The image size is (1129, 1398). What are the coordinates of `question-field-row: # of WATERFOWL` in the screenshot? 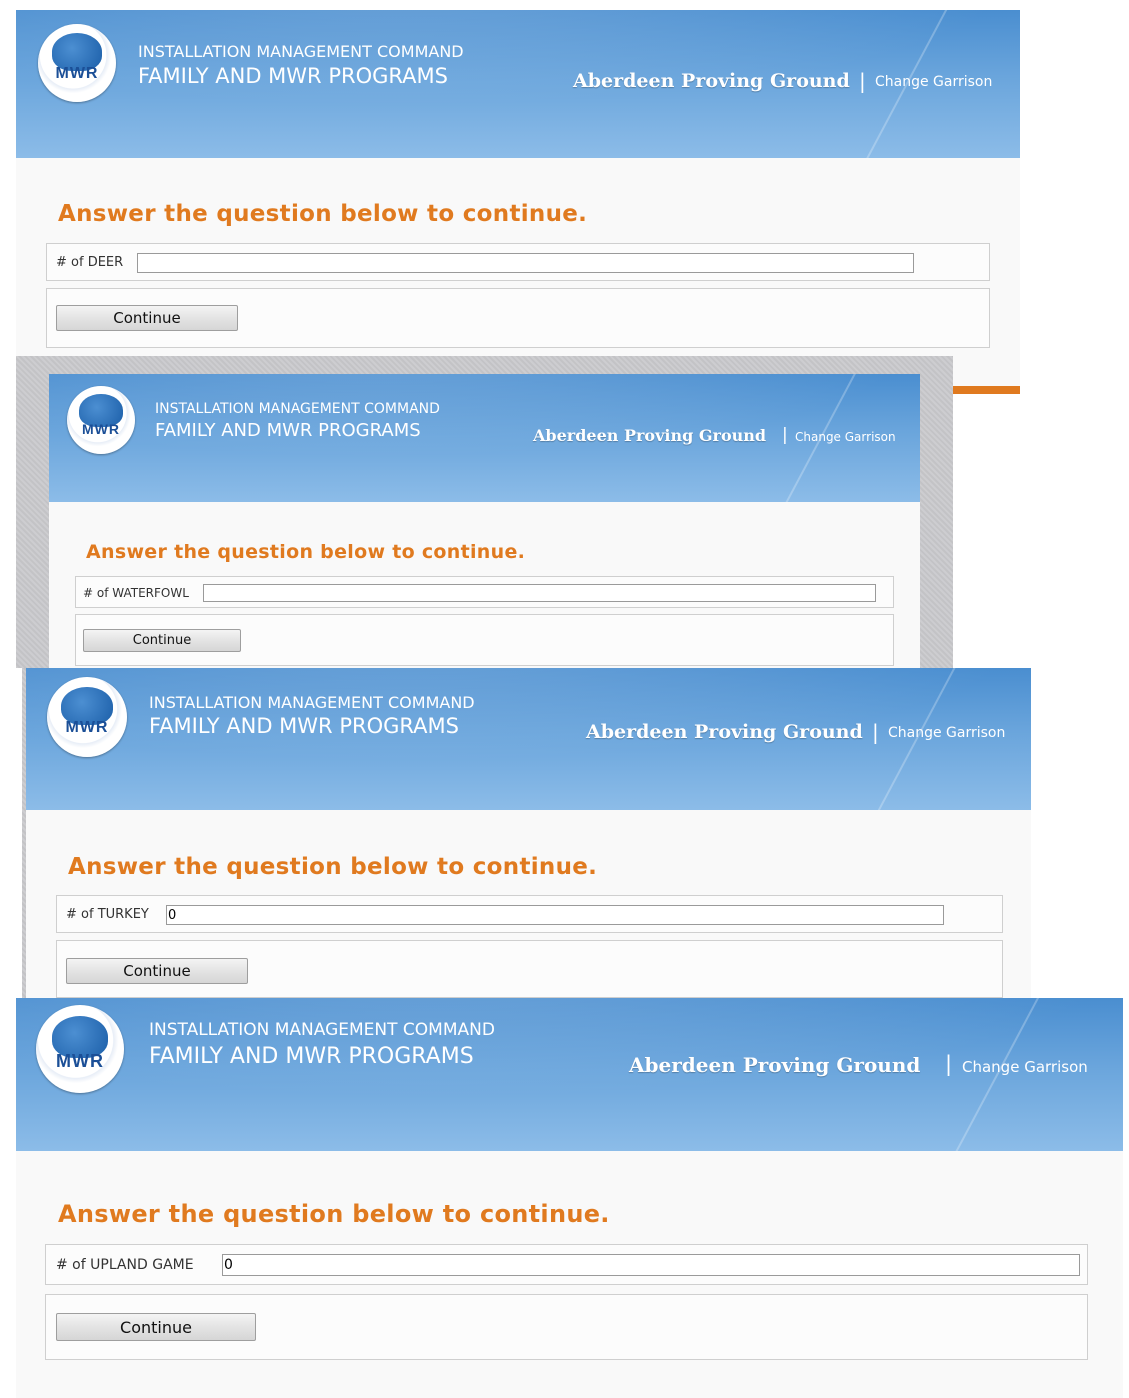 It's located at (484, 592).